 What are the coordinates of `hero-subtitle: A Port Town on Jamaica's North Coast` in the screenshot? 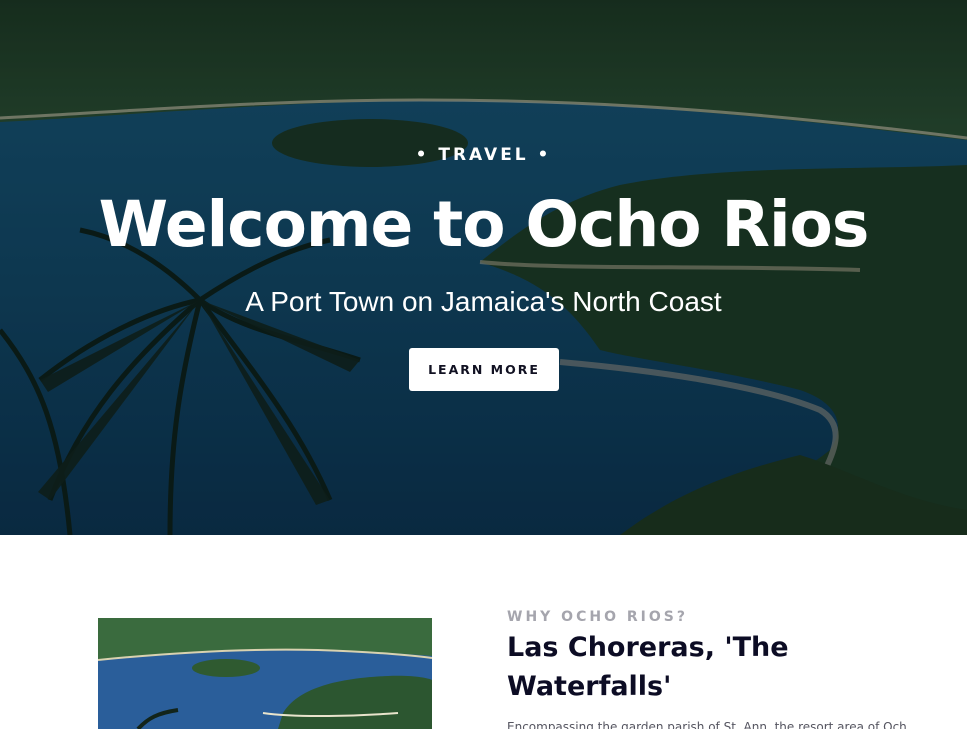 It's located at (483, 301).